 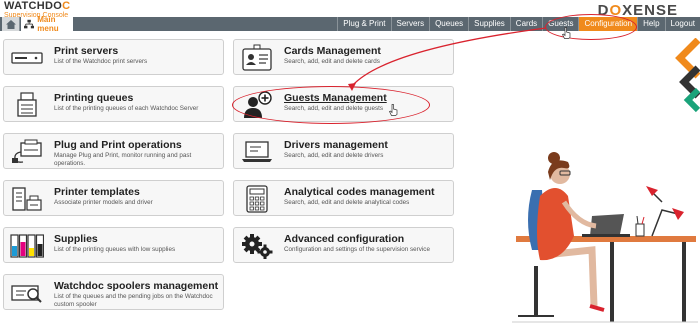 What do you see at coordinates (76, 239) in the screenshot?
I see `card-title: Supplies` at bounding box center [76, 239].